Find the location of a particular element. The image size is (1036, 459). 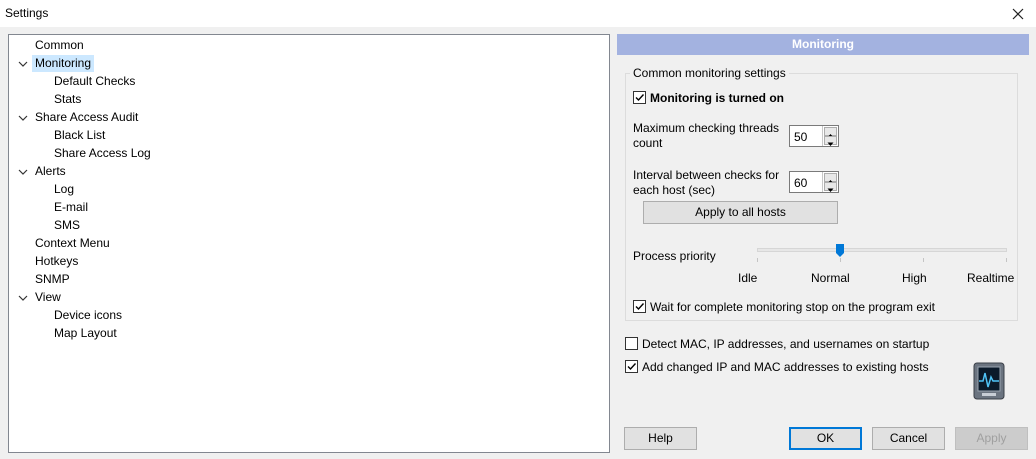

priority-level-realtime: Realtime is located at coordinates (991, 278).